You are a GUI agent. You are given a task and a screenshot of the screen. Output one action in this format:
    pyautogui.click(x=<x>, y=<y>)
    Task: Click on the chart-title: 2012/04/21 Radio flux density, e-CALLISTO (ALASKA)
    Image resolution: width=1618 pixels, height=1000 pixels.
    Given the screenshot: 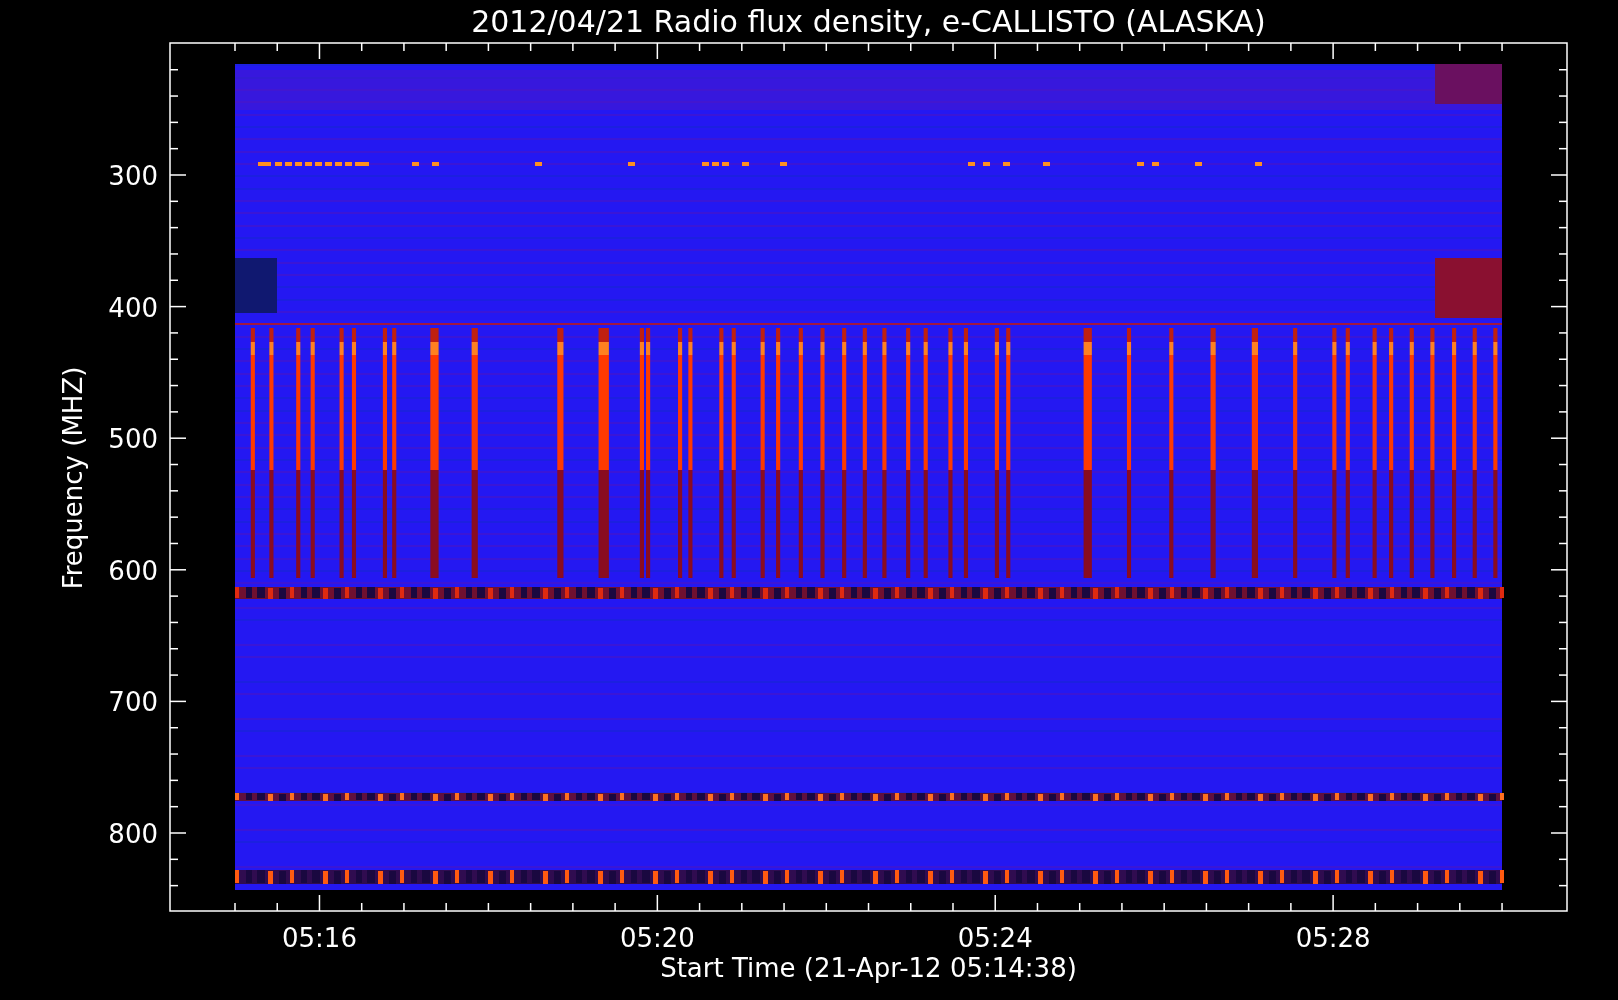 What is the action you would take?
    pyautogui.click(x=868, y=21)
    